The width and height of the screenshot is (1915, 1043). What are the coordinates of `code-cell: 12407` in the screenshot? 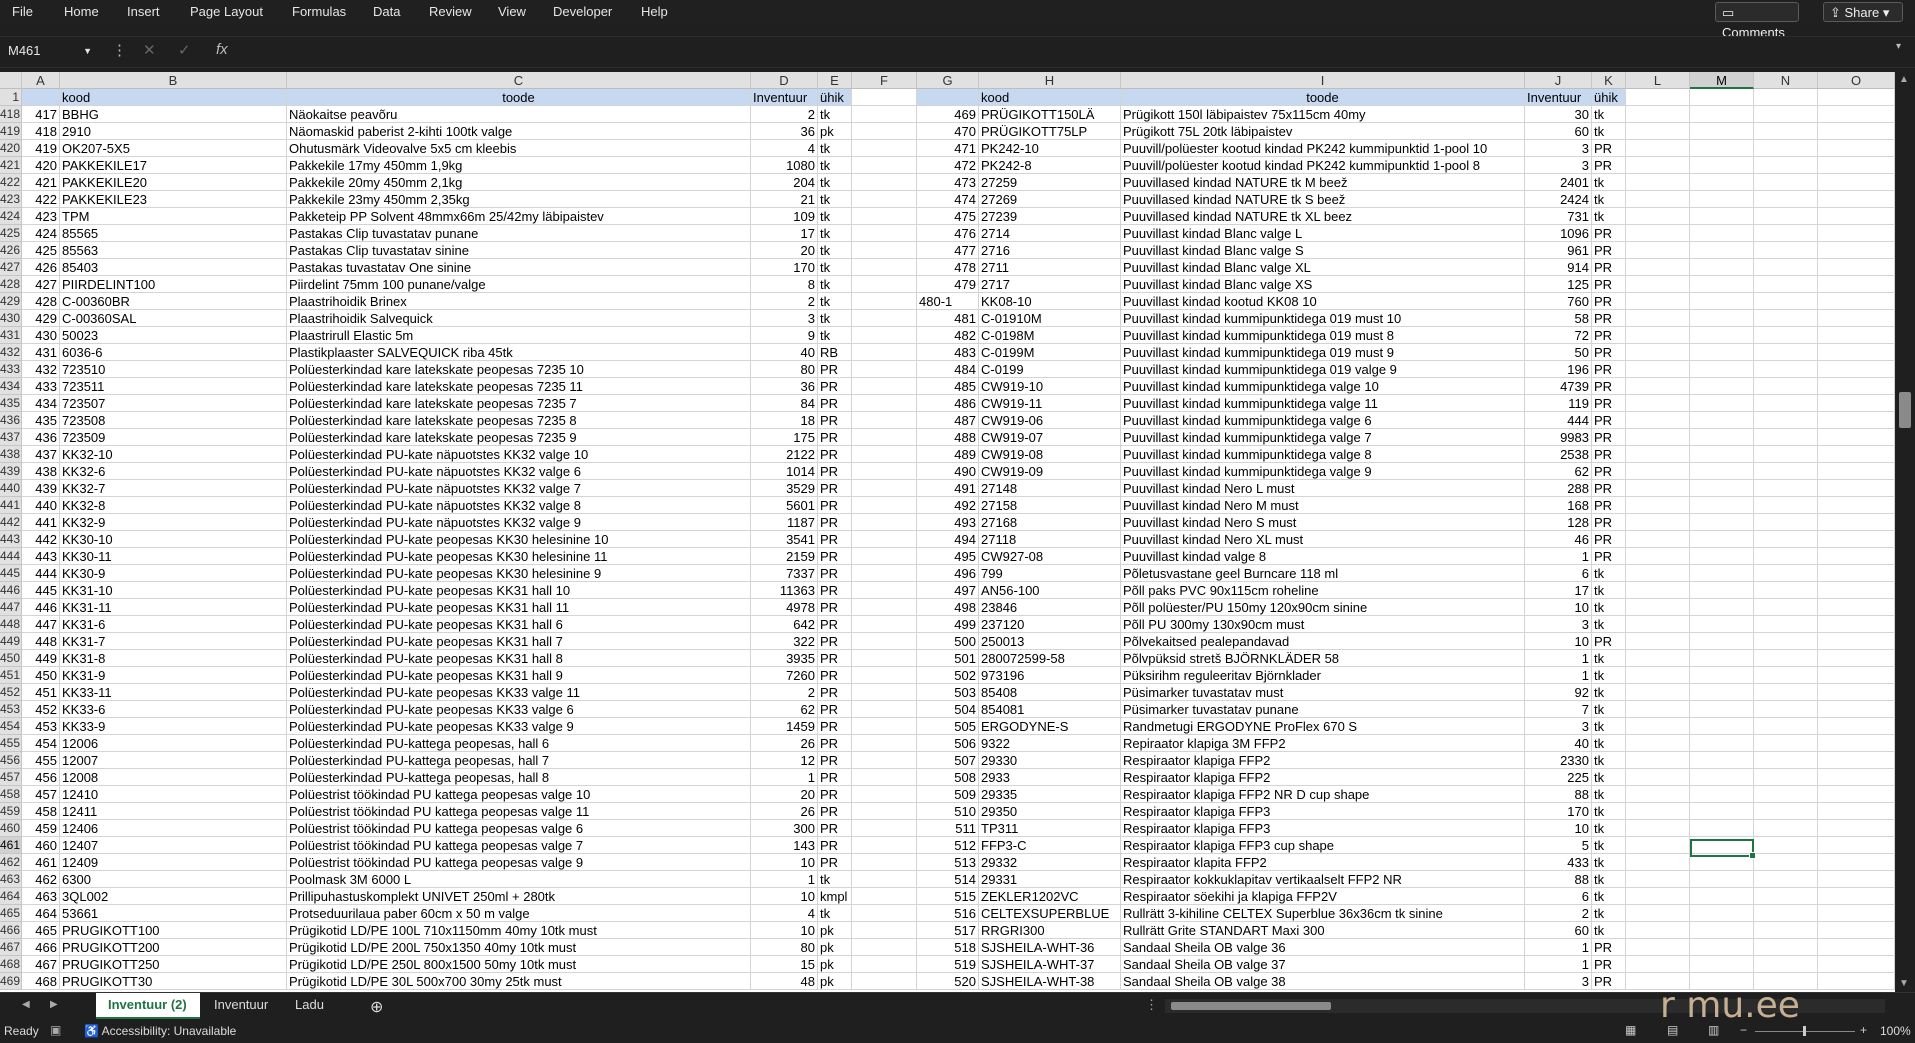 It's located at (173, 845).